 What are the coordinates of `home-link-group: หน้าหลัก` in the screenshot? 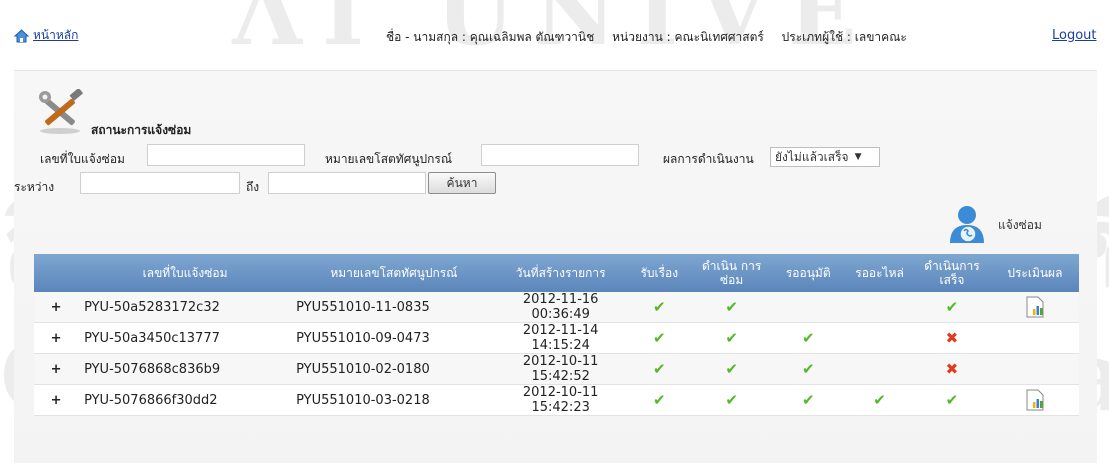 It's located at (46, 35).